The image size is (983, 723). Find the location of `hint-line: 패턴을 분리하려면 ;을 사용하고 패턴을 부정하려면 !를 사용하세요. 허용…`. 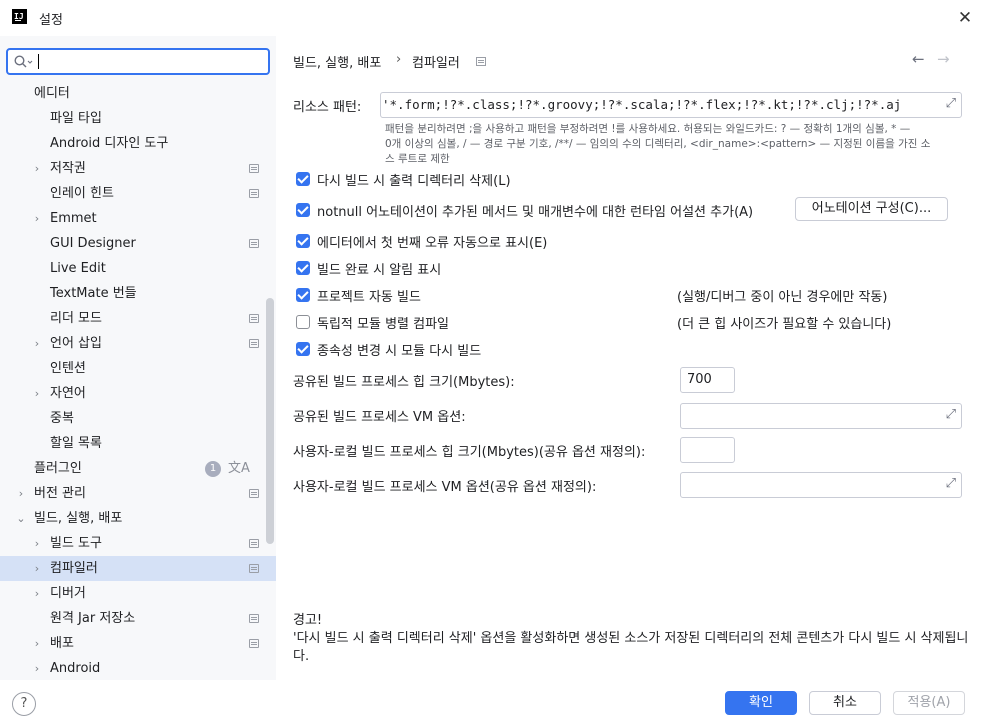

hint-line: 패턴을 분리하려면 ;을 사용하고 패턴을 부정하려면 !를 사용하세요. 허용… is located at coordinates (648, 129).